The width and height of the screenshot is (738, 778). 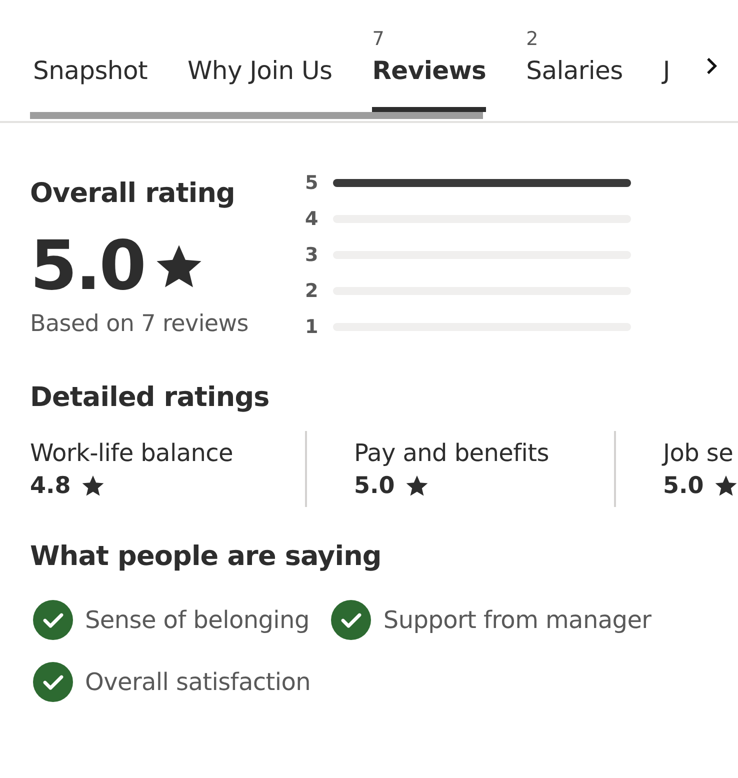 What do you see at coordinates (312, 327) in the screenshot?
I see `star-level-label: 1` at bounding box center [312, 327].